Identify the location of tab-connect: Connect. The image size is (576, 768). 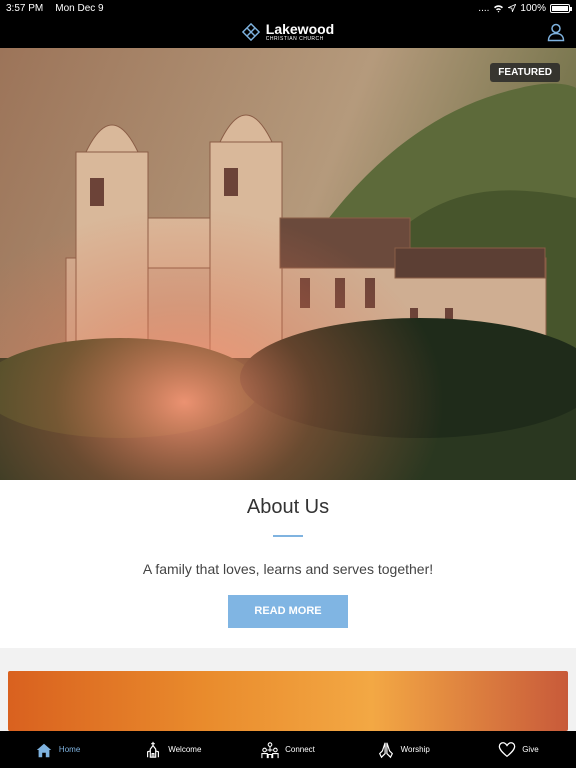
(287, 749).